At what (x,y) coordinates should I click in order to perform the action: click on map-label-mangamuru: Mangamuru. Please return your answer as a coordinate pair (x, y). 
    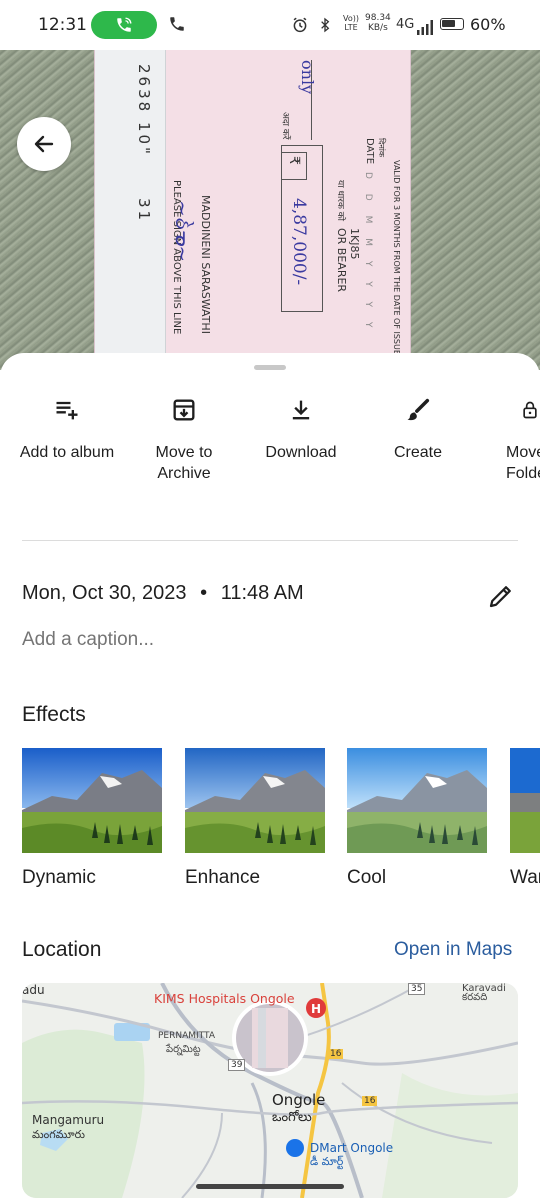
    Looking at the image, I should click on (68, 1120).